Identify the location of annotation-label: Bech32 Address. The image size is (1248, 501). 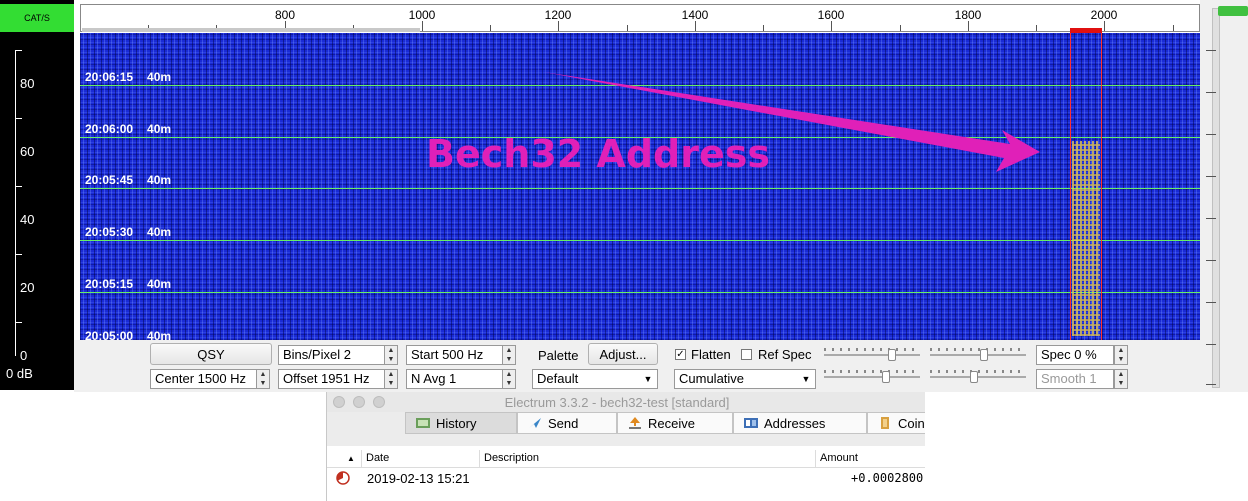
(598, 154).